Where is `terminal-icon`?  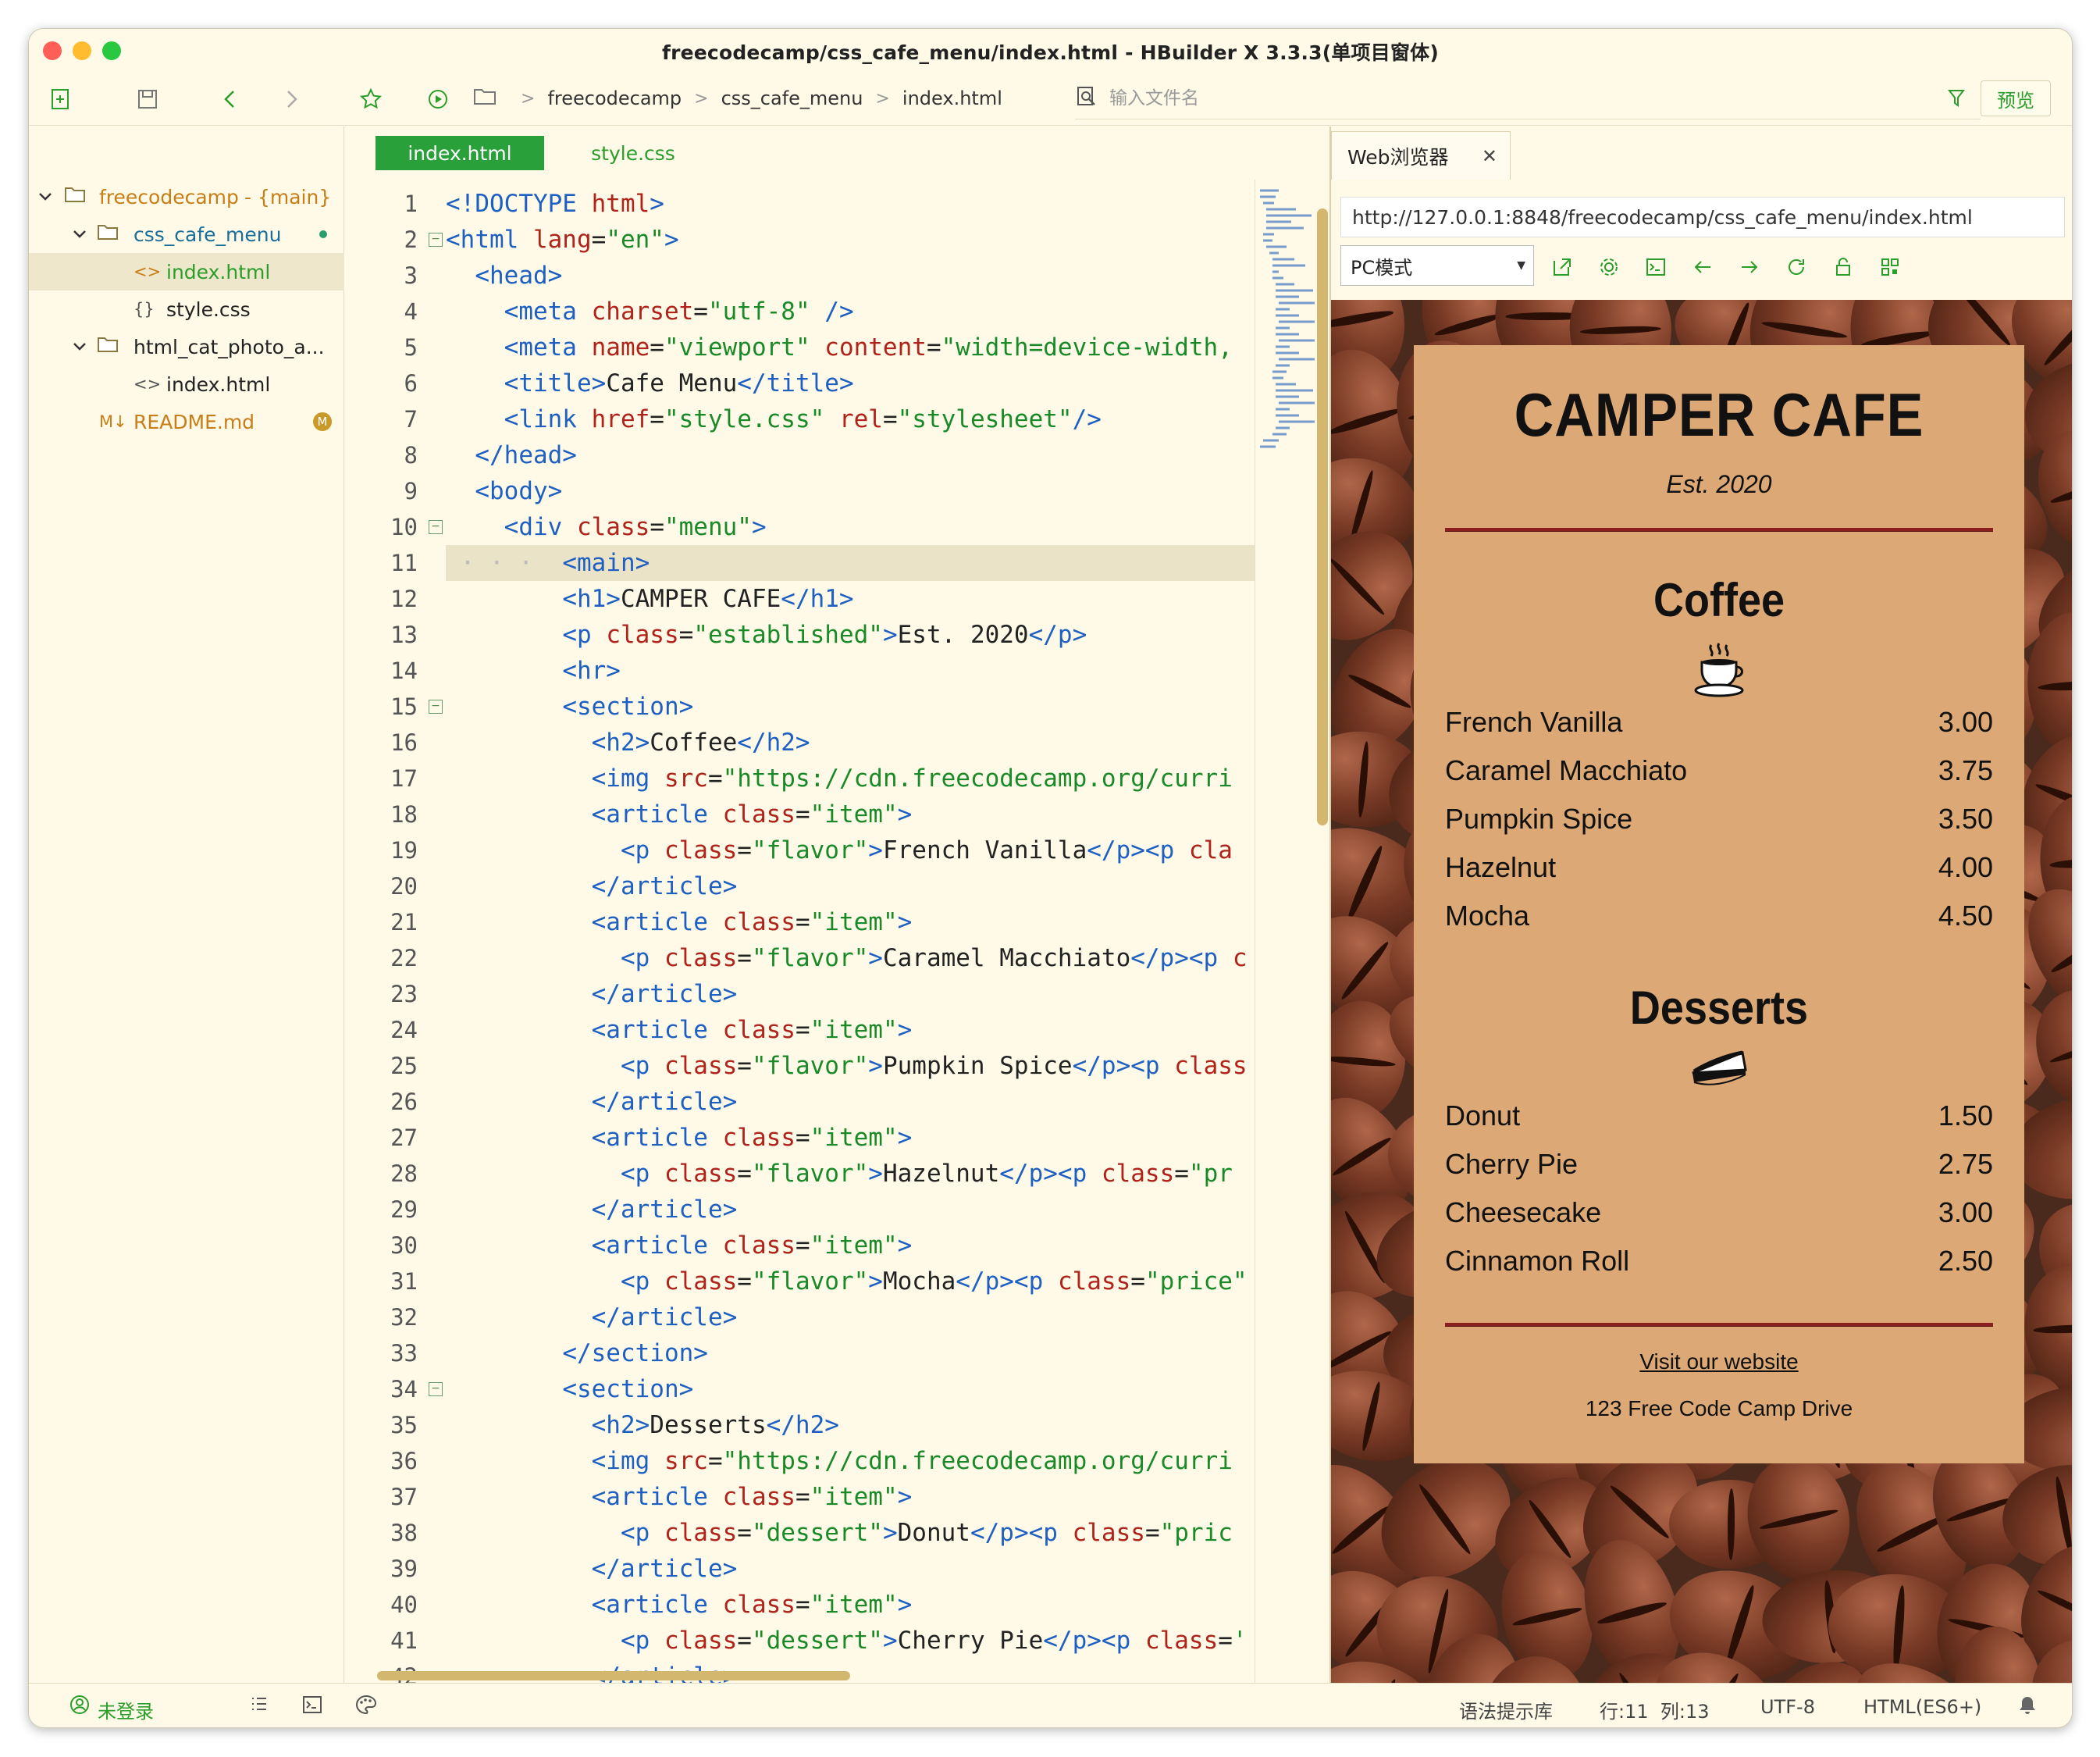
terminal-icon is located at coordinates (312, 1707).